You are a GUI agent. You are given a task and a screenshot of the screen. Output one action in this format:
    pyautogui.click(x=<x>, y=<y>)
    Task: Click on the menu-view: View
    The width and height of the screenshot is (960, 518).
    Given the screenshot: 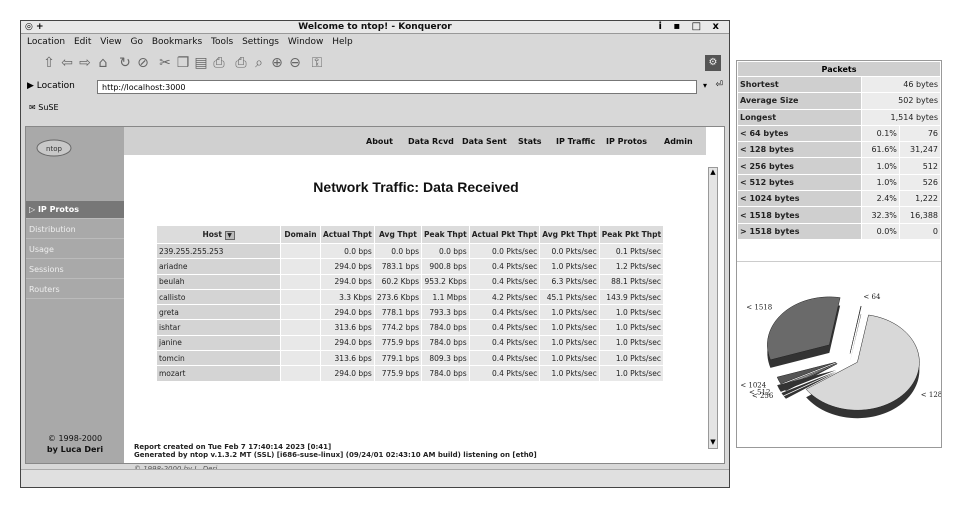 What is the action you would take?
    pyautogui.click(x=110, y=42)
    